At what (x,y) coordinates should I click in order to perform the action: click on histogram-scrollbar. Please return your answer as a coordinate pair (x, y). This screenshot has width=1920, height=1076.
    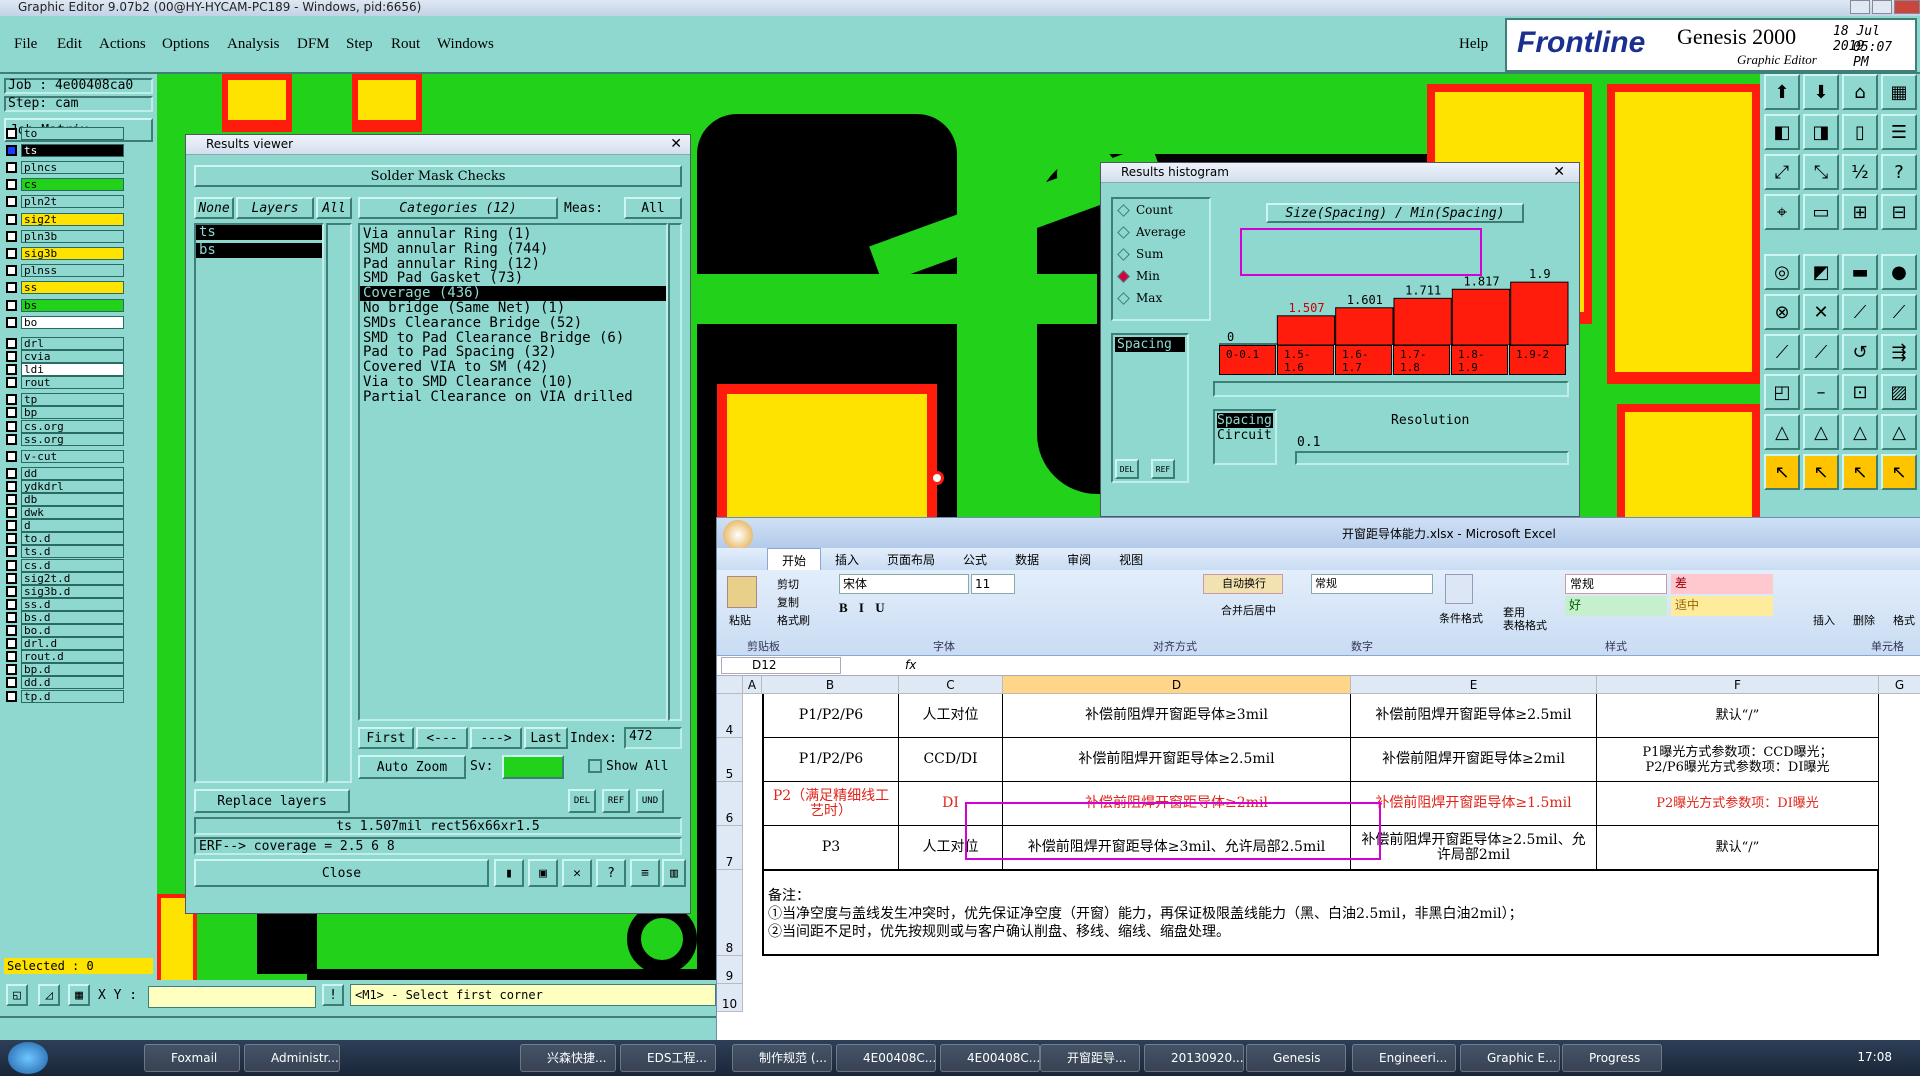
    Looking at the image, I should click on (1391, 389).